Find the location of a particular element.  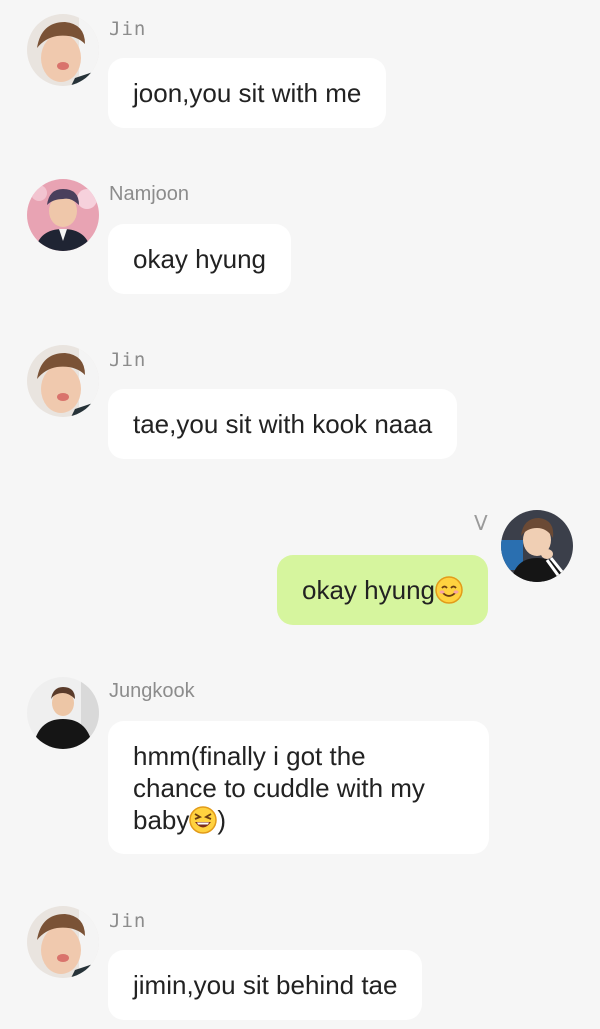

chat-message: Jin tae,you sit with kook naaa is located at coordinates (300, 405).